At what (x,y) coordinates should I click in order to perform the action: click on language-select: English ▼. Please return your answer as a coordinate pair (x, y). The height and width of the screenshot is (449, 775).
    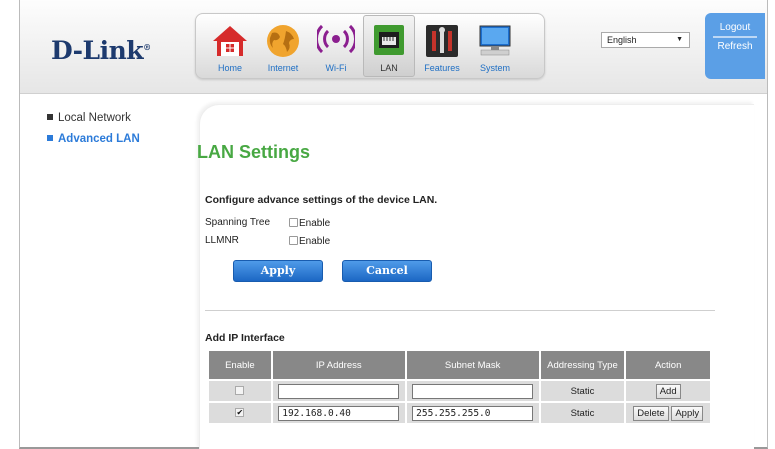
    Looking at the image, I should click on (645, 40).